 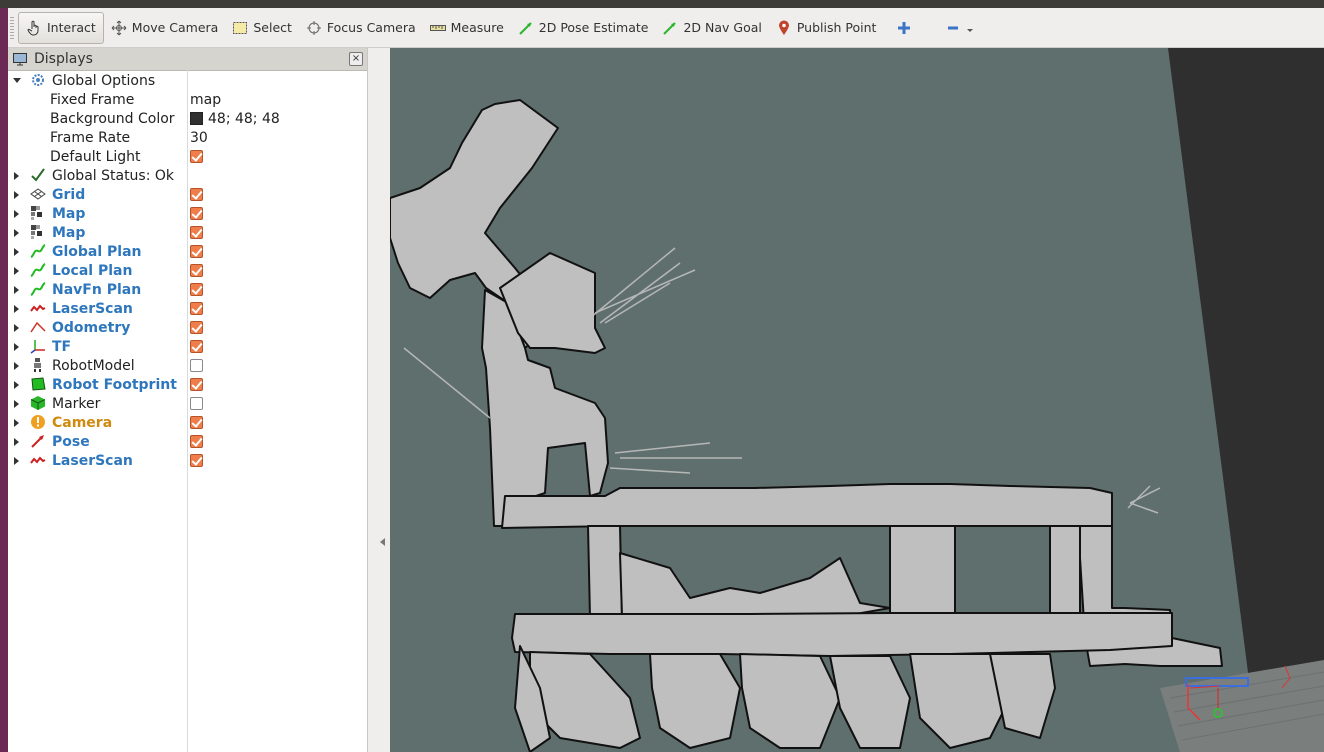 What do you see at coordinates (187, 384) in the screenshot?
I see `display-row-robot-footprint: Robot Footprint` at bounding box center [187, 384].